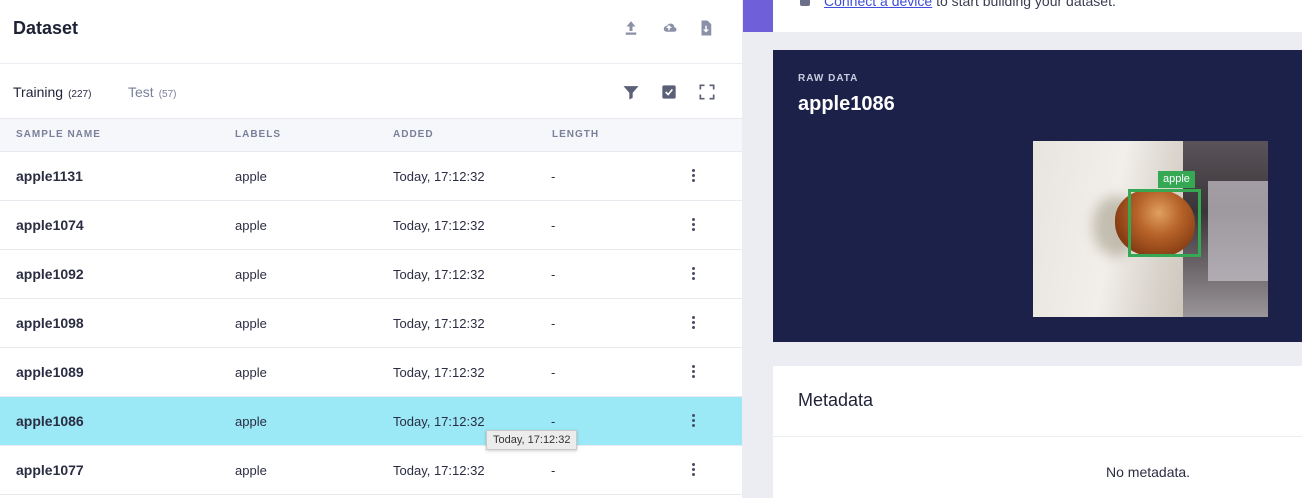  Describe the element at coordinates (669, 28) in the screenshot. I see `cloud-upload-icon` at that location.